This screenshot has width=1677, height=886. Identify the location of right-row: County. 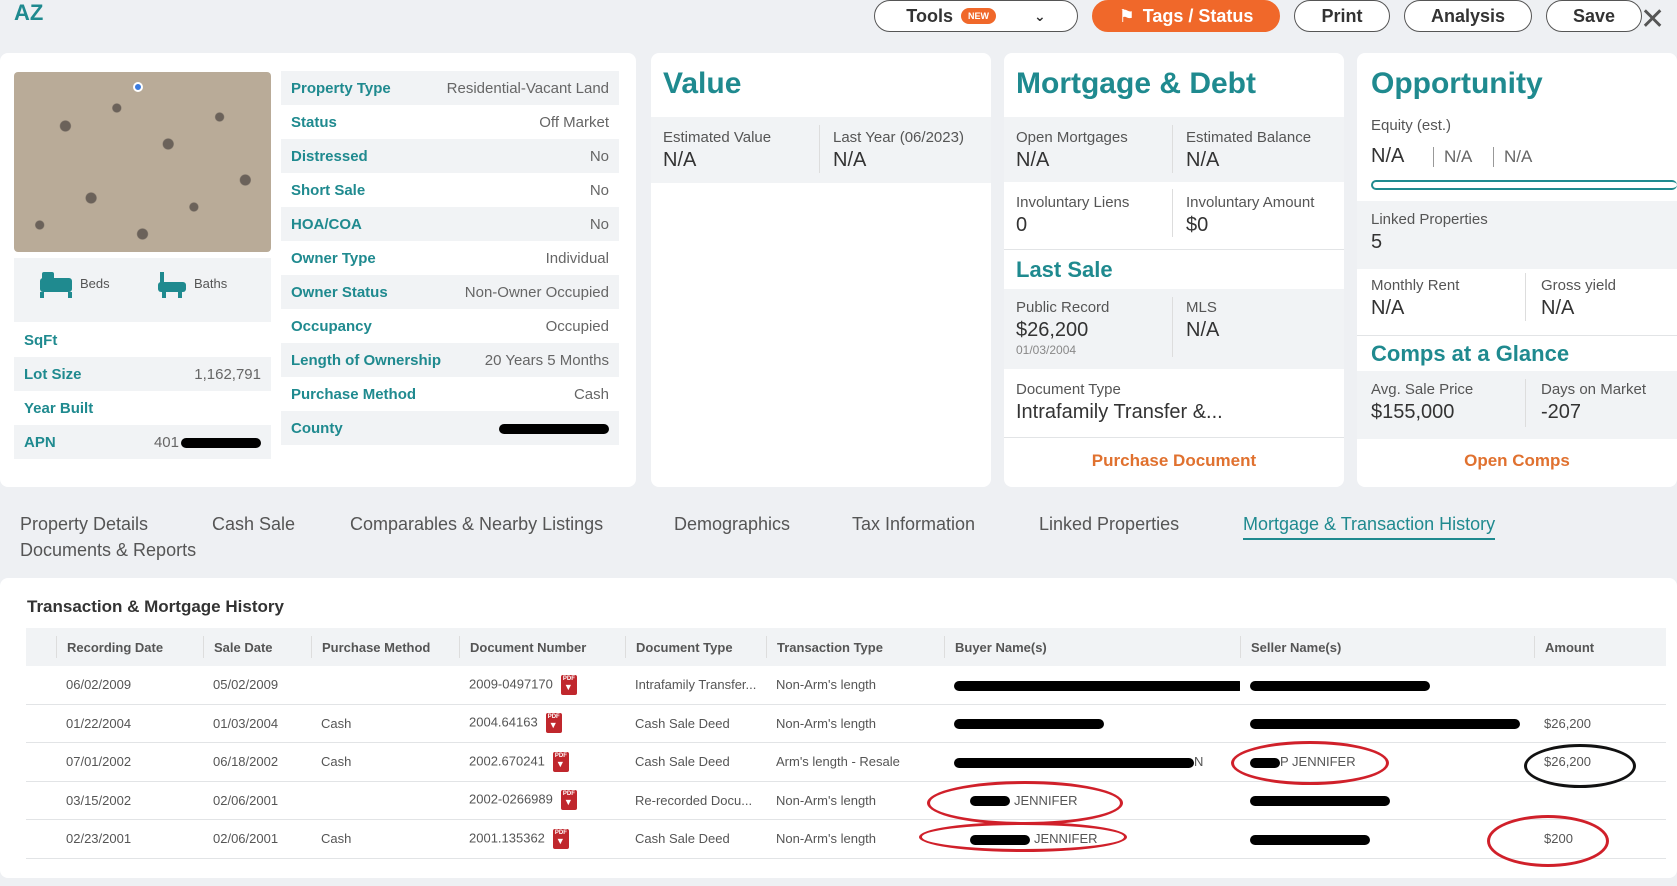
(450, 428).